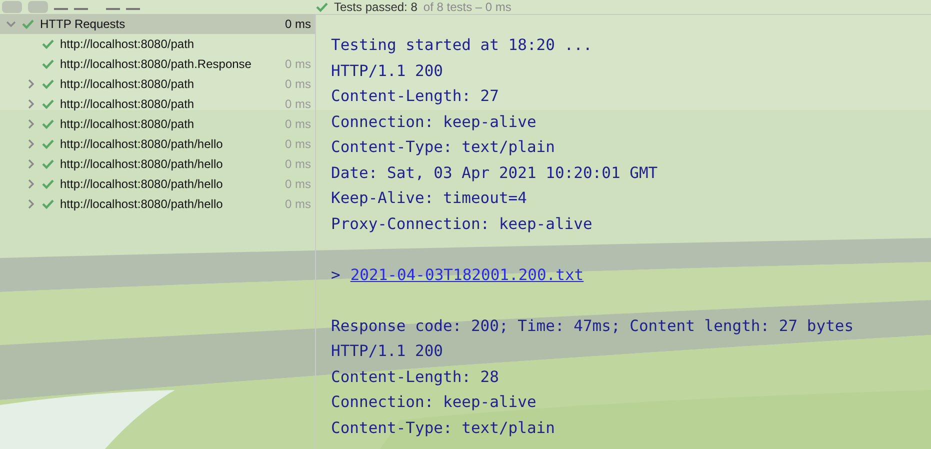  Describe the element at coordinates (11, 24) in the screenshot. I see `chevron-down-icon` at that location.